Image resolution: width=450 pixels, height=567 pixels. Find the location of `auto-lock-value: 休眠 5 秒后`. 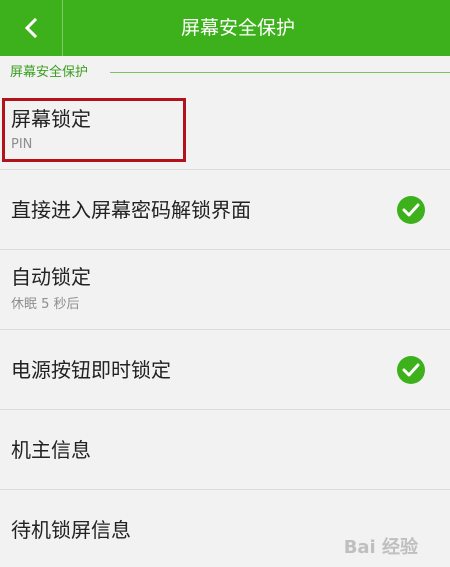

auto-lock-value: 休眠 5 秒后 is located at coordinates (45, 304).